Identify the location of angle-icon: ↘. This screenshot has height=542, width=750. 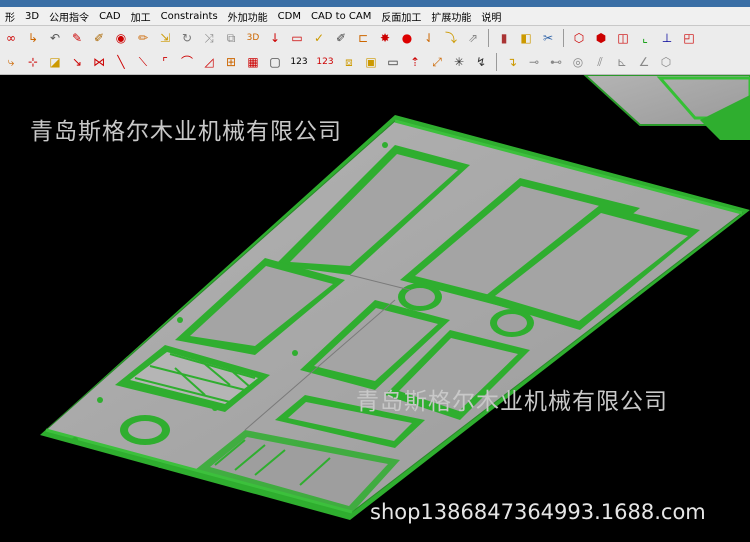
(77, 62).